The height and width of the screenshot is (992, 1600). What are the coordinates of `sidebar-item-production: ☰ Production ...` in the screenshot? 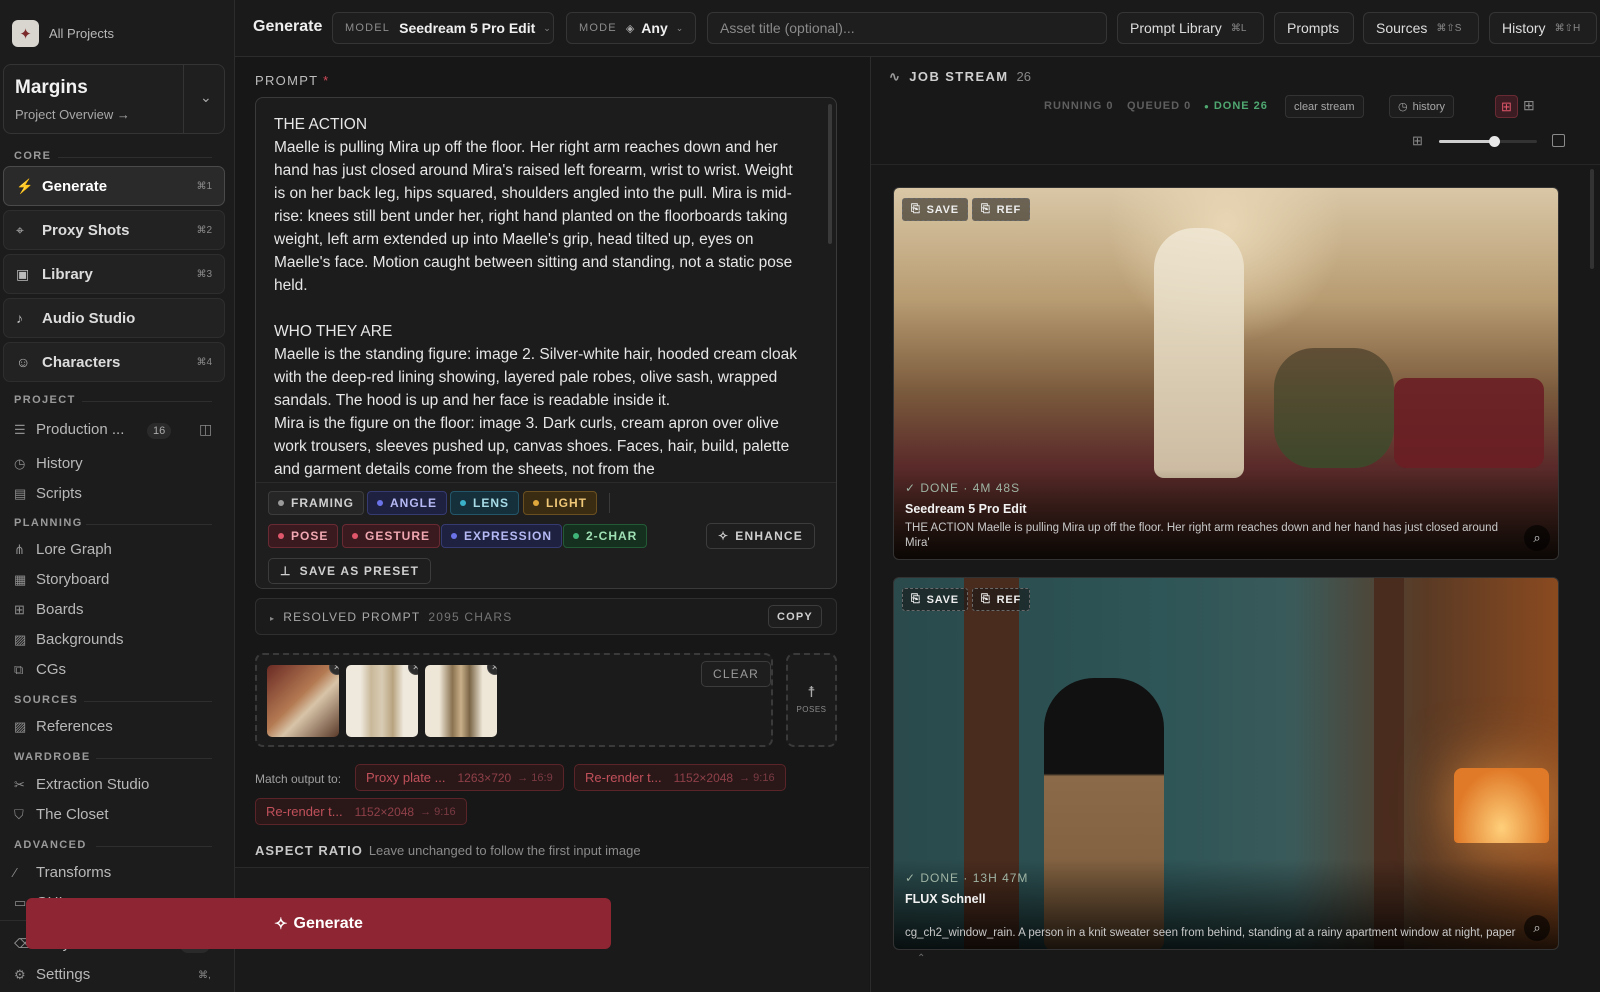 It's located at (69, 429).